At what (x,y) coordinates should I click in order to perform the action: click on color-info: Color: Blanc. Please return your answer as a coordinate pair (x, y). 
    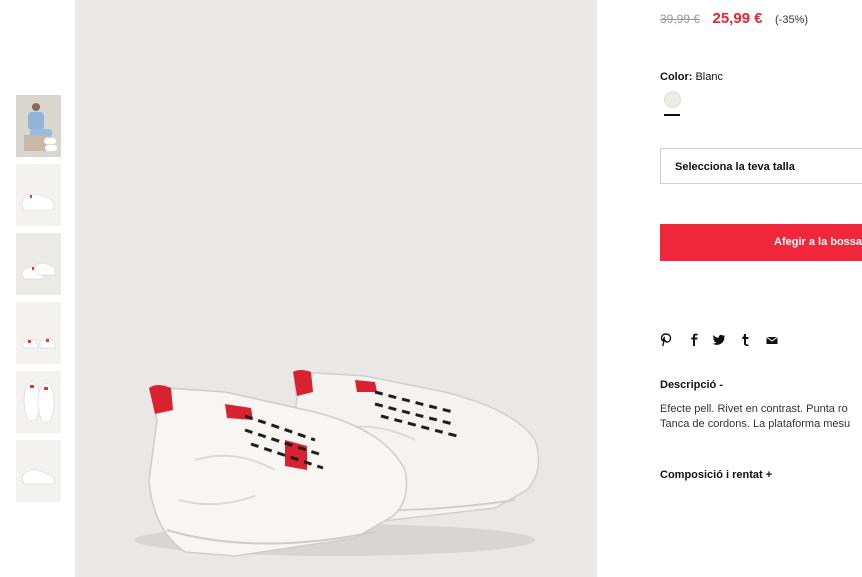
    Looking at the image, I should click on (691, 77).